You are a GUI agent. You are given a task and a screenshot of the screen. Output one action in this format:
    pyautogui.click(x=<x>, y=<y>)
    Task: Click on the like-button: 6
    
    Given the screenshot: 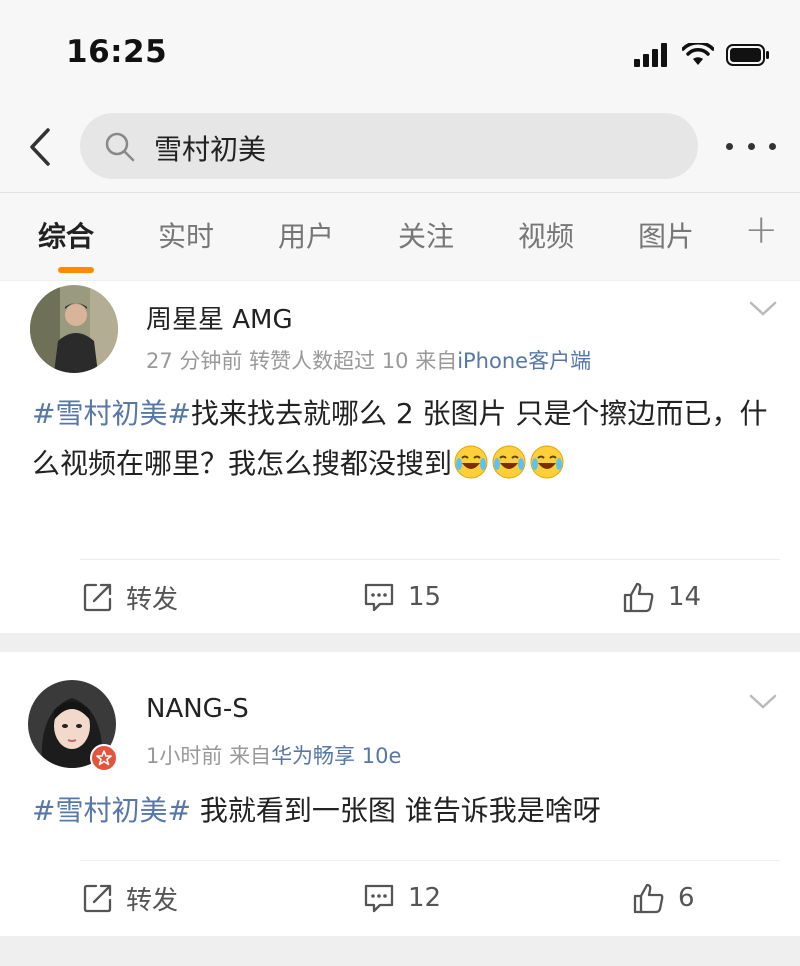 What is the action you would take?
    pyautogui.click(x=663, y=898)
    